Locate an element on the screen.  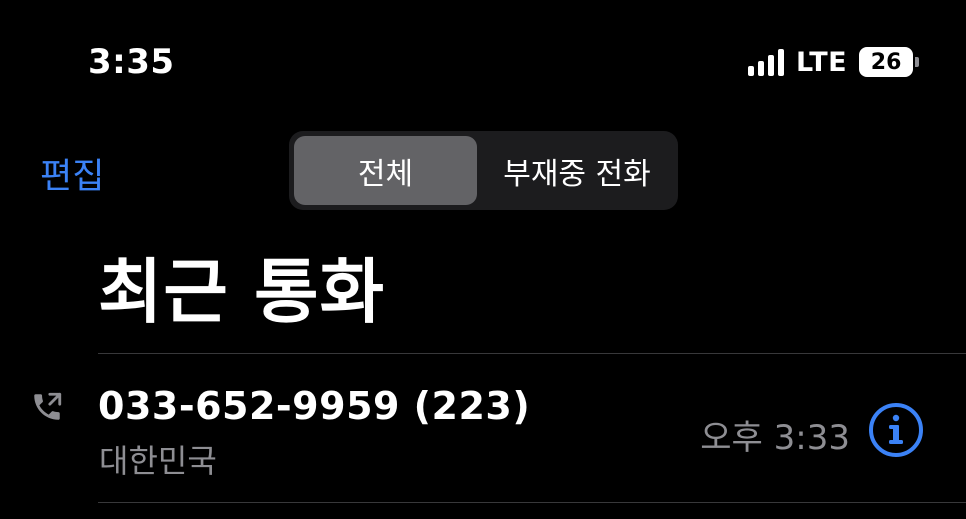
status-indicators: LTE 26 is located at coordinates (834, 62).